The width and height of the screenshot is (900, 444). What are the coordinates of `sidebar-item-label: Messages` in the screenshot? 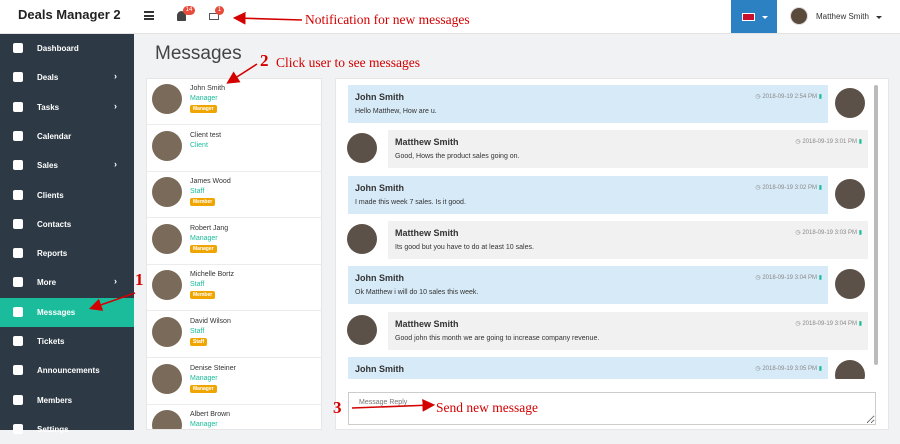 It's located at (56, 312).